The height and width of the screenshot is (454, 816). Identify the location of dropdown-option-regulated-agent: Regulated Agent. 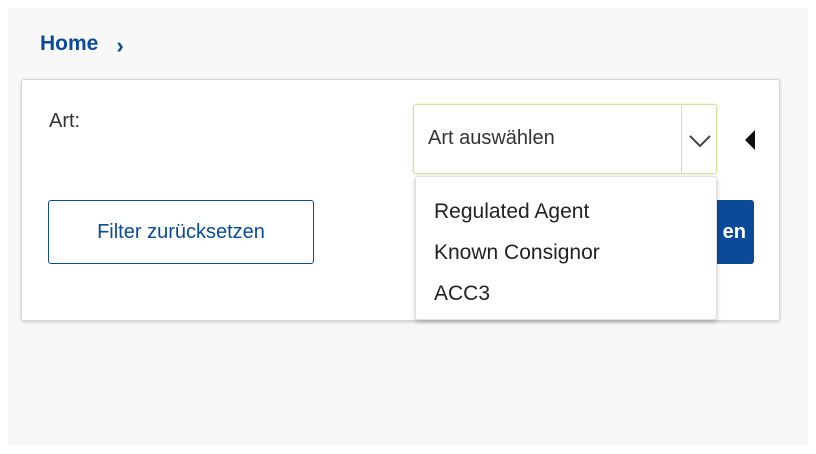
(566, 211).